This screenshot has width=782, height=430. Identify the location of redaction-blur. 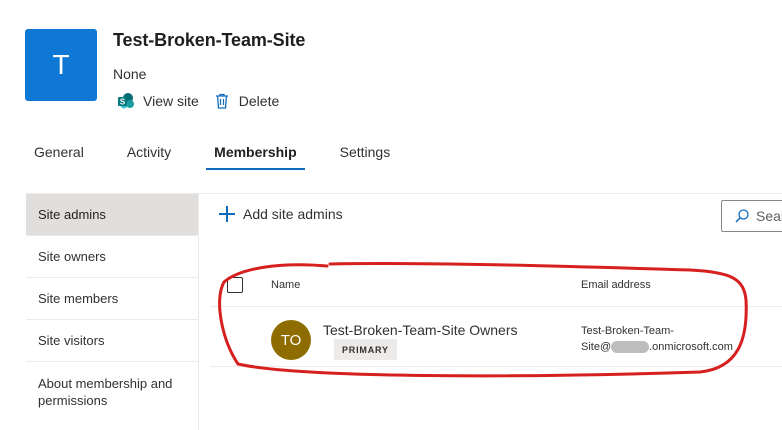
(630, 347).